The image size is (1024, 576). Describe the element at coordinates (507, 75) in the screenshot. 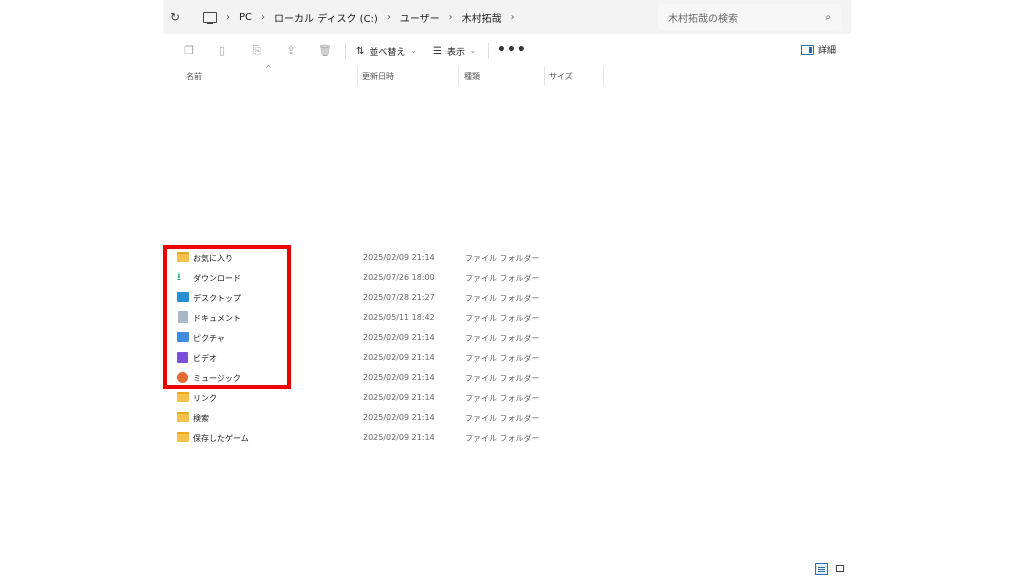

I see `column-header: ^ 名前 更新日時 種類 サイズ` at that location.